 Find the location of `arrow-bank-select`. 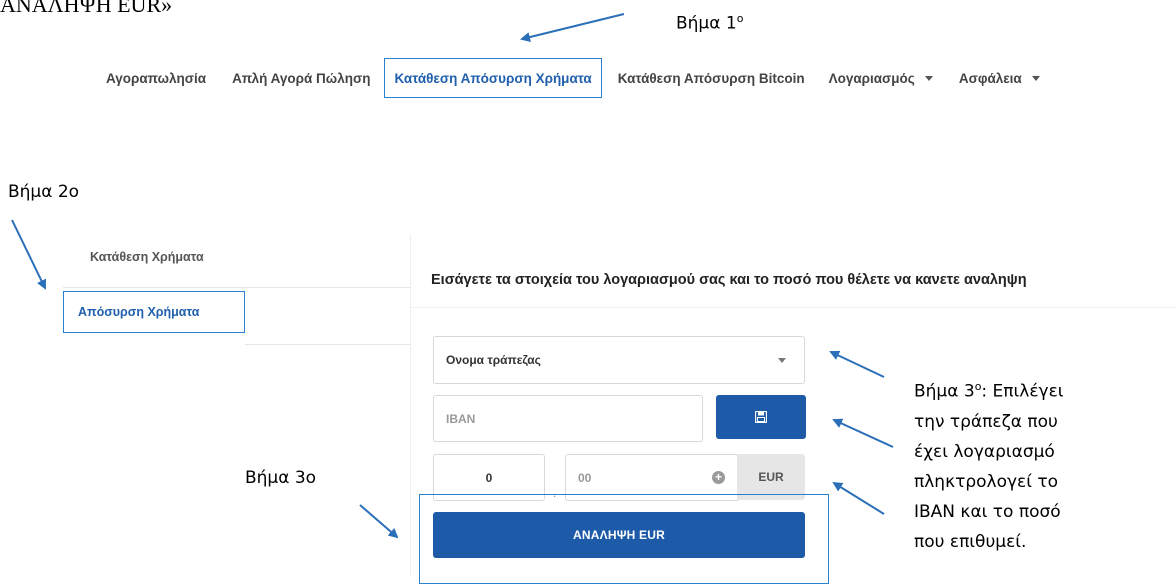

arrow-bank-select is located at coordinates (857, 364).